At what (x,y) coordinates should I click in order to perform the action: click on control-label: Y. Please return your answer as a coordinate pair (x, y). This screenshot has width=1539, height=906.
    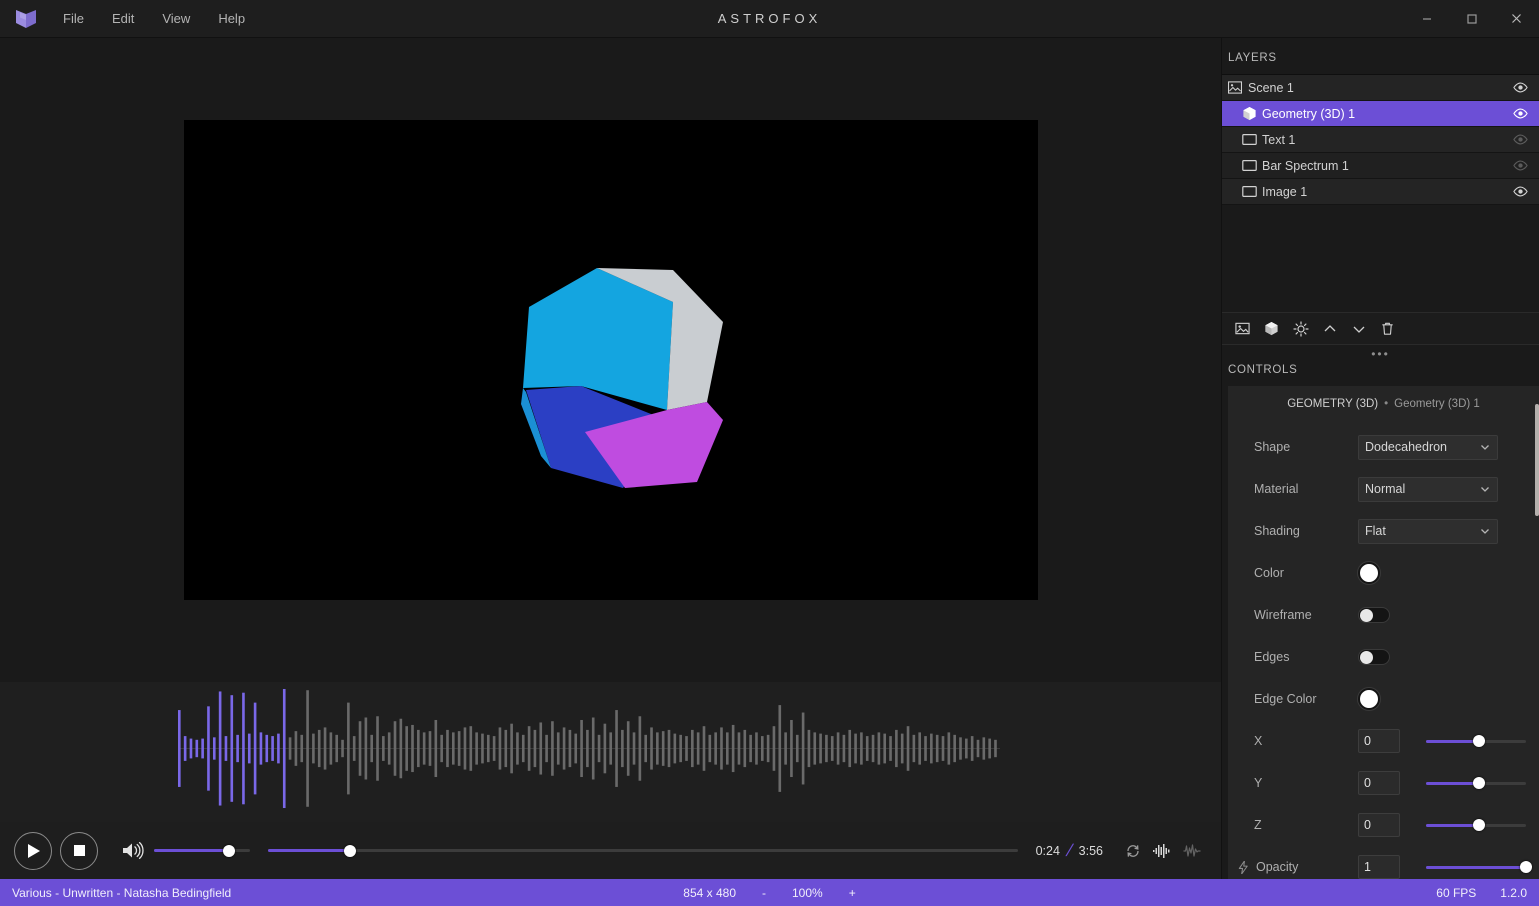
    Looking at the image, I should click on (1306, 783).